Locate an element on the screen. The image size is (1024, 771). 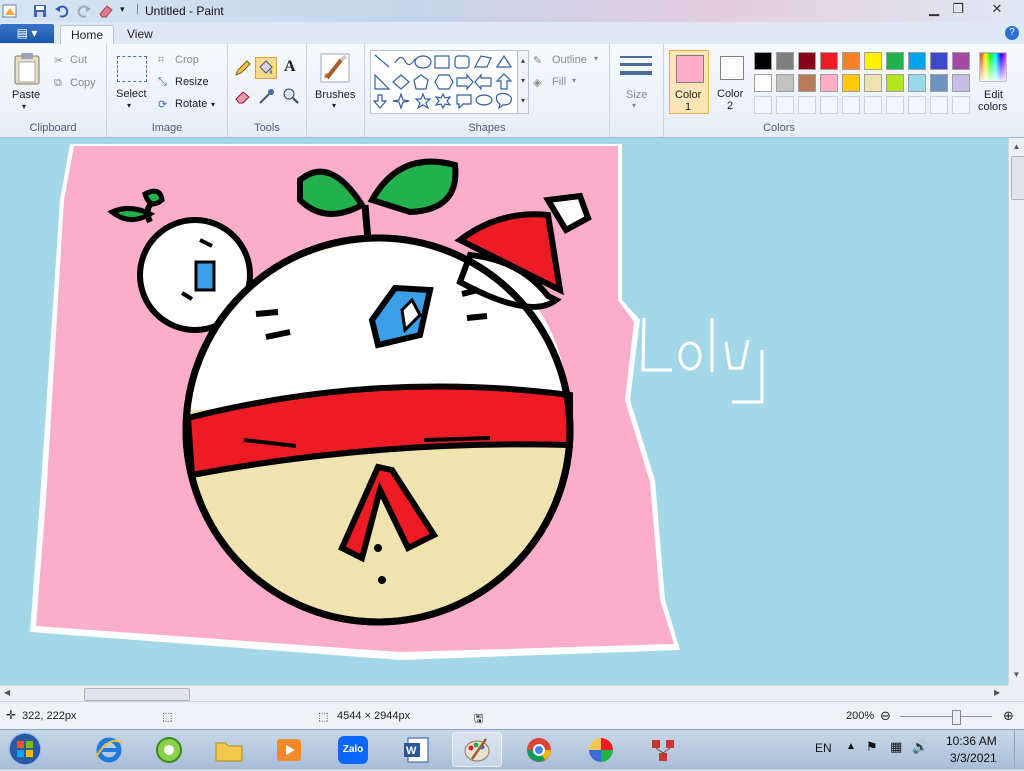
horizontal-scroll-thumb is located at coordinates (137, 694).